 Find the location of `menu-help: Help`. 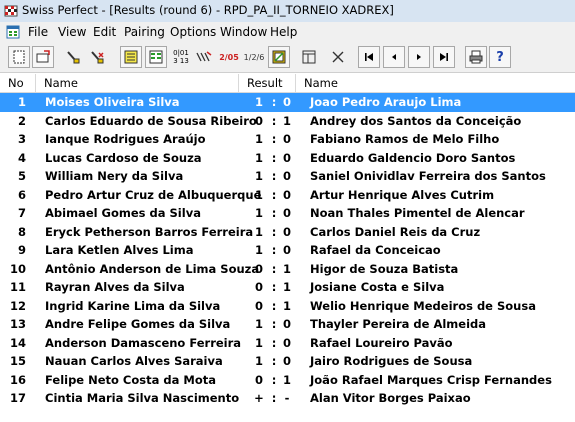

menu-help: Help is located at coordinates (283, 32).